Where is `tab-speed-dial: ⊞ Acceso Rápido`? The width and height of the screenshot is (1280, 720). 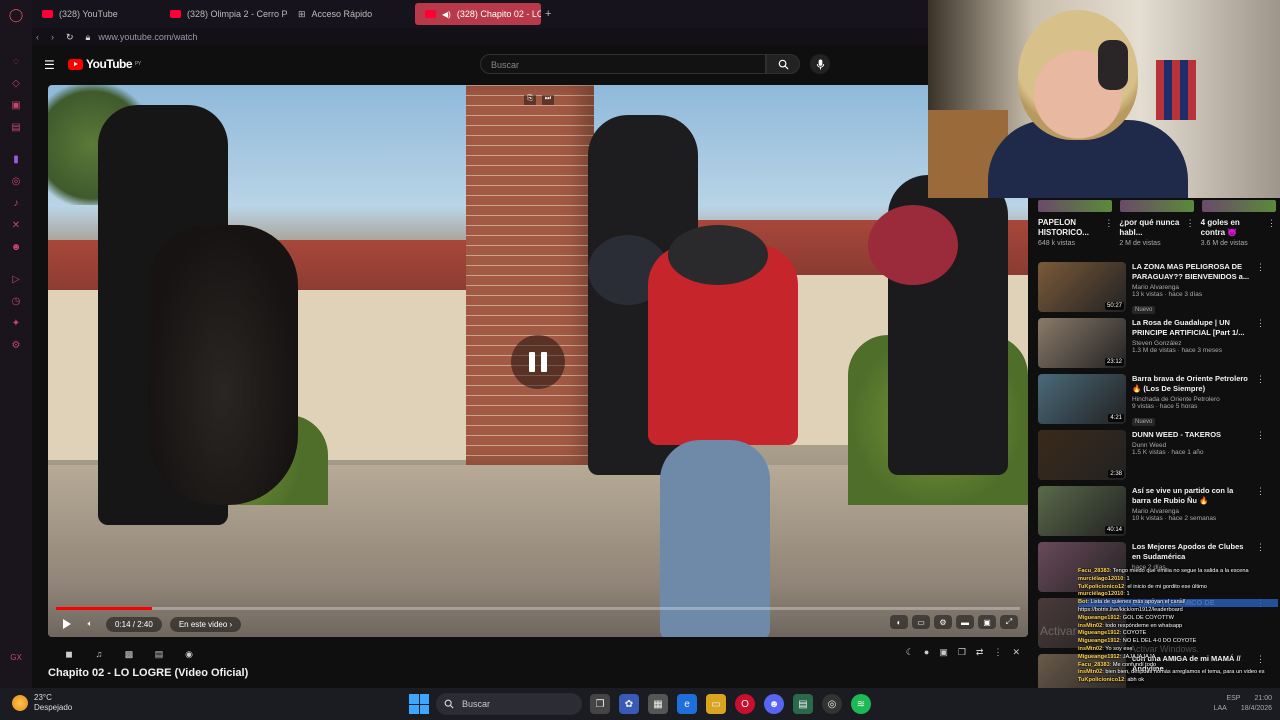 tab-speed-dial: ⊞ Acceso Rápido is located at coordinates (350, 14).